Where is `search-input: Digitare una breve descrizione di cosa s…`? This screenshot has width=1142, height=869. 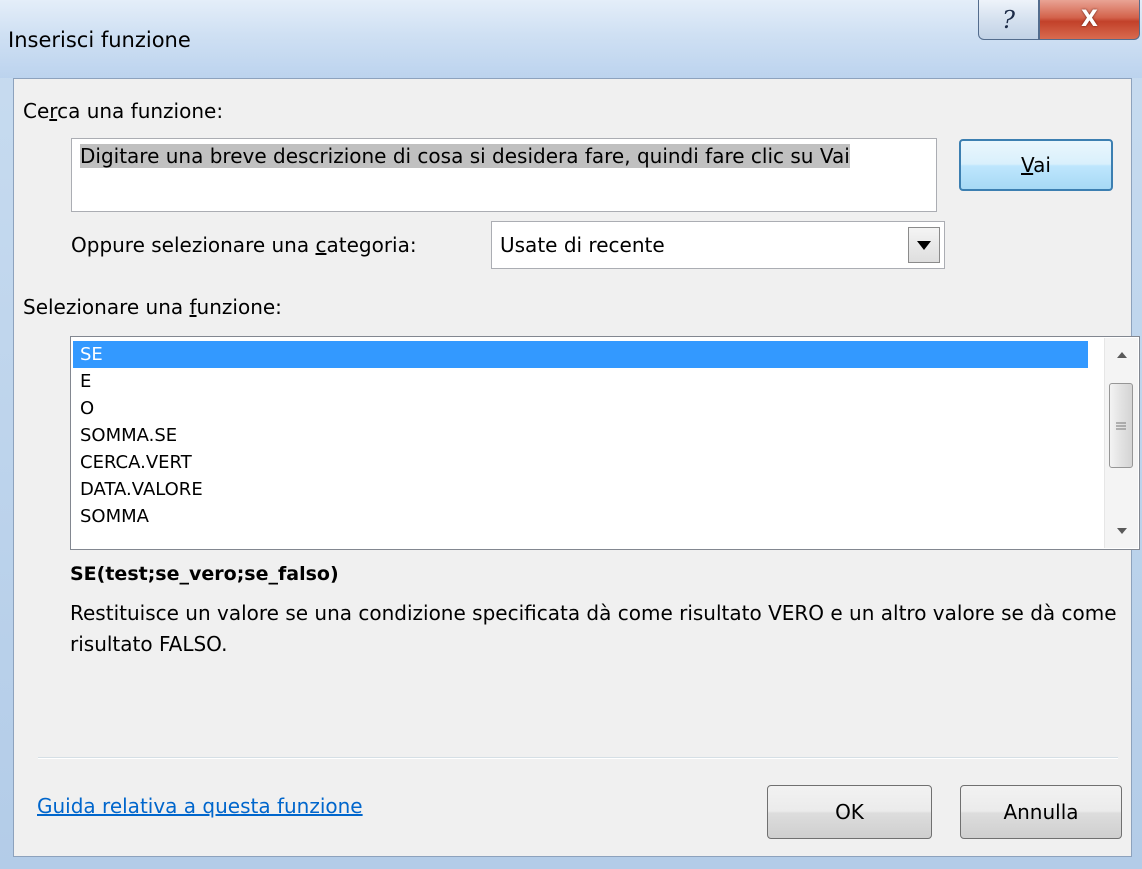
search-input: Digitare una breve descrizione di cosa s… is located at coordinates (504, 175).